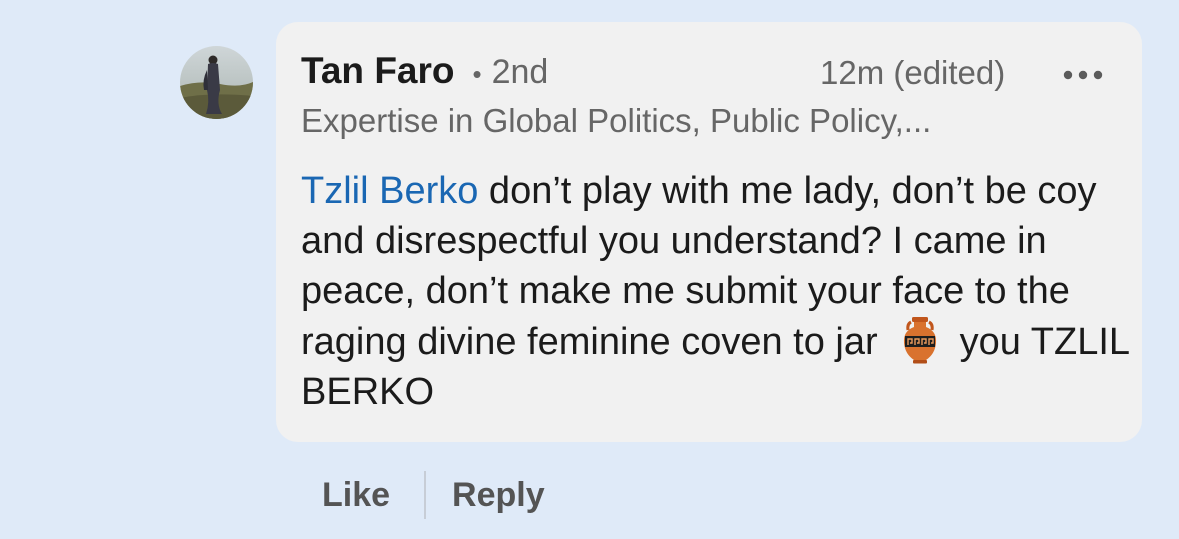 This screenshot has height=539, width=1179. Describe the element at coordinates (433, 495) in the screenshot. I see `comment-actions: Like Reply` at that location.